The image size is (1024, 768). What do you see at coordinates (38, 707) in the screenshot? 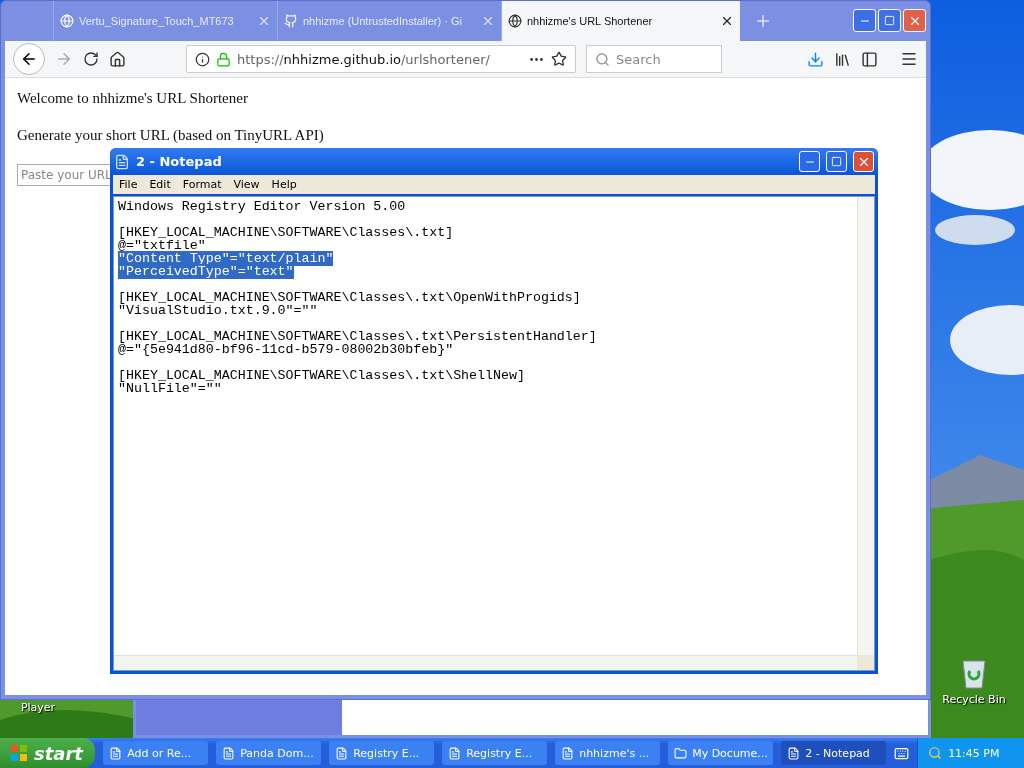
I see `icon-label: Player` at bounding box center [38, 707].